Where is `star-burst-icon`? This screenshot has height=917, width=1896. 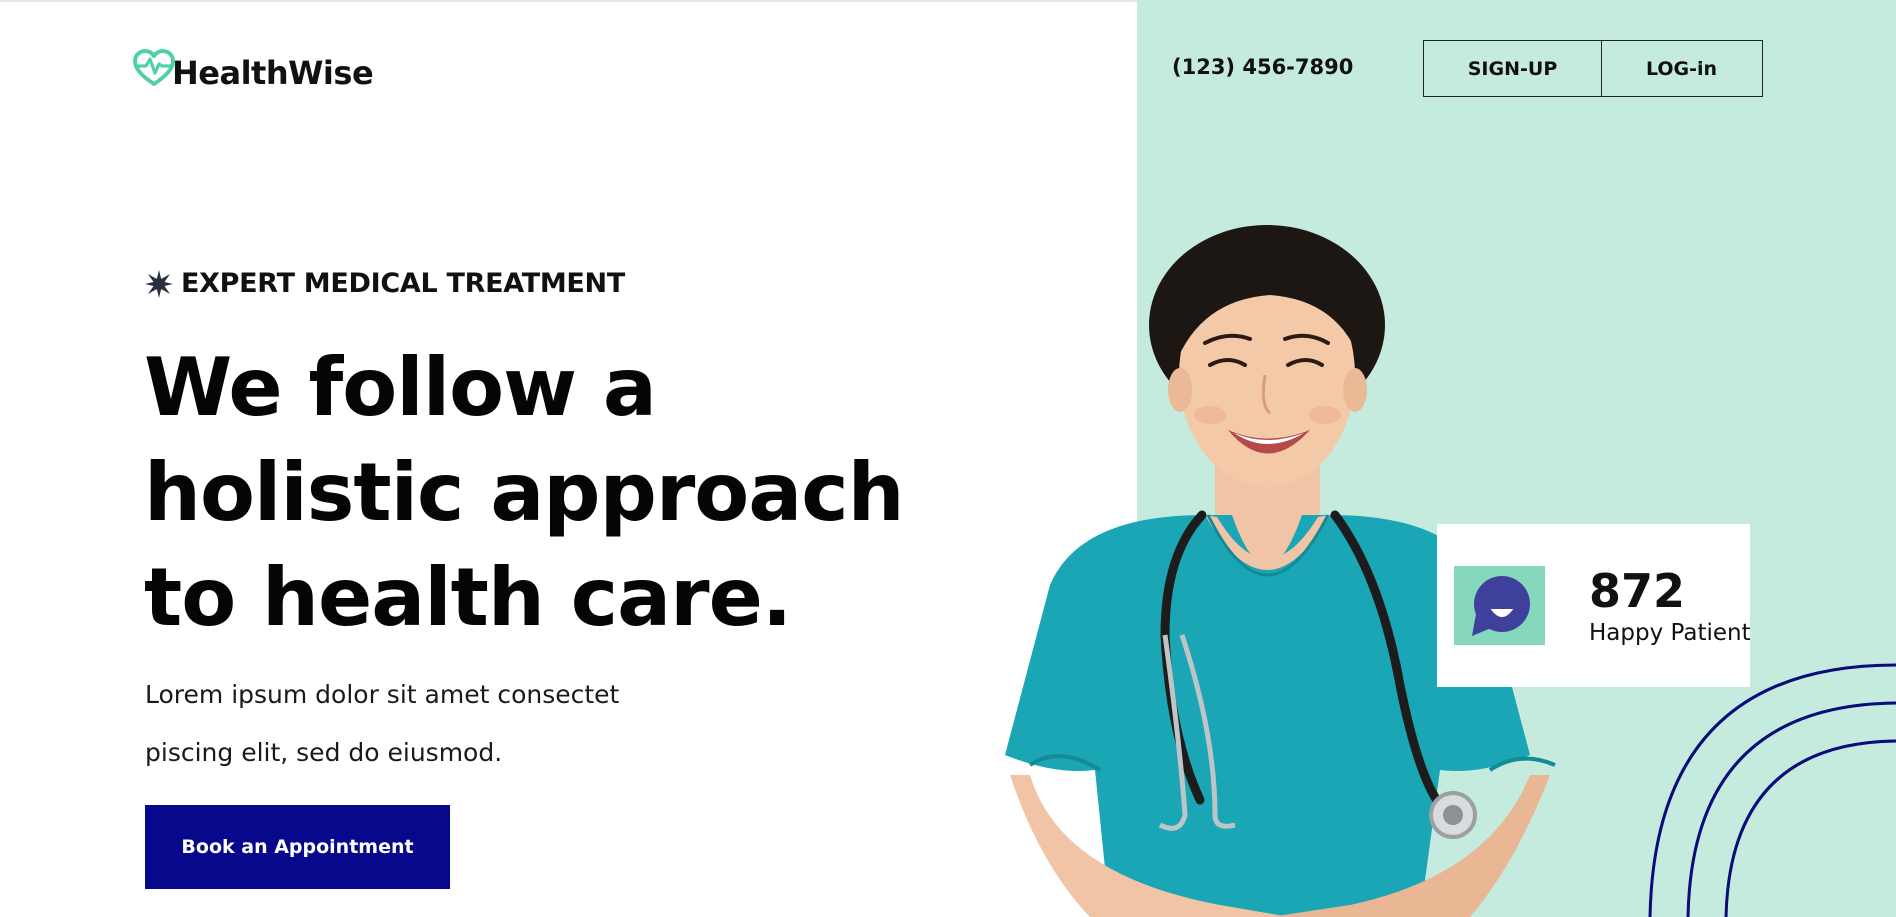
star-burst-icon is located at coordinates (159, 283).